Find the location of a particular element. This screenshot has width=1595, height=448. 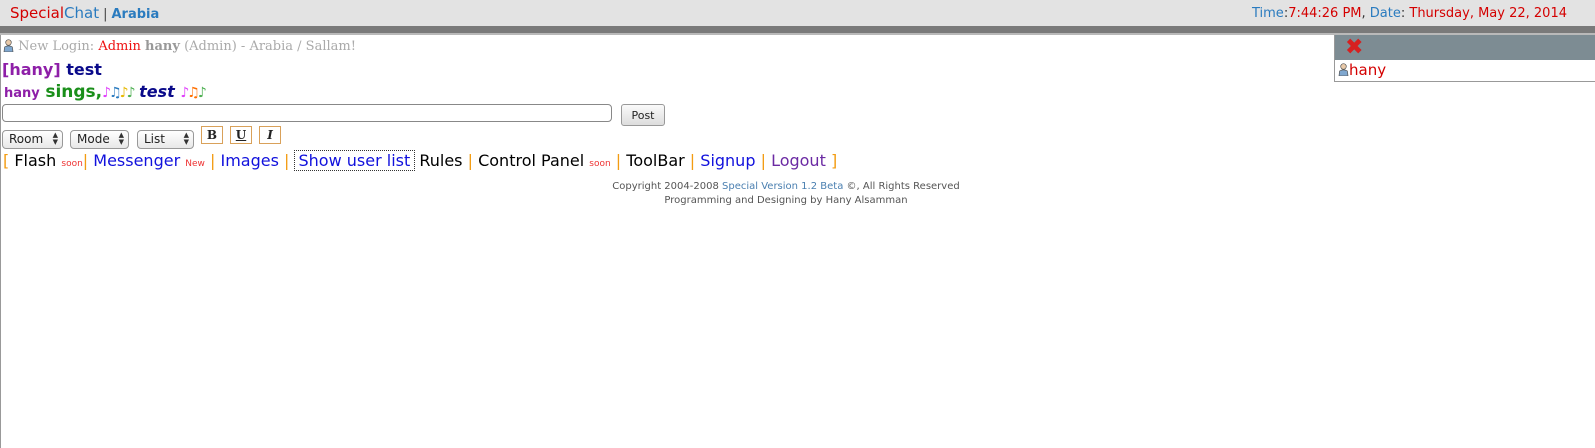

action-verb: sings, is located at coordinates (74, 92).